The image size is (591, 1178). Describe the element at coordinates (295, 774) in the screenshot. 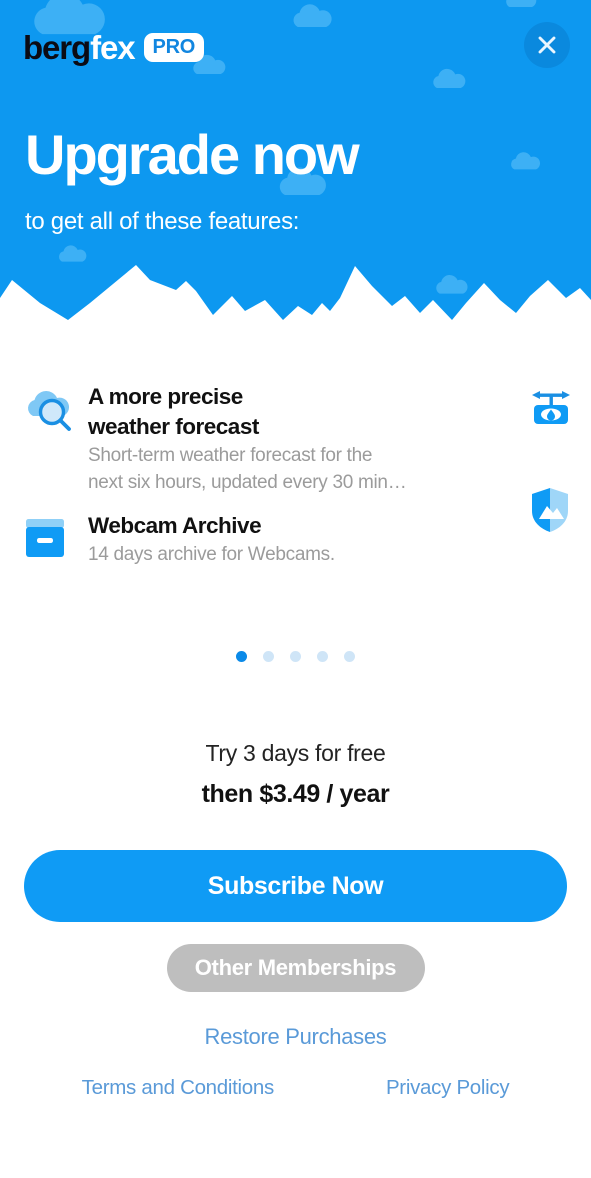

I see `pricing-block: Try 3 days for free then $3.49 / year` at that location.